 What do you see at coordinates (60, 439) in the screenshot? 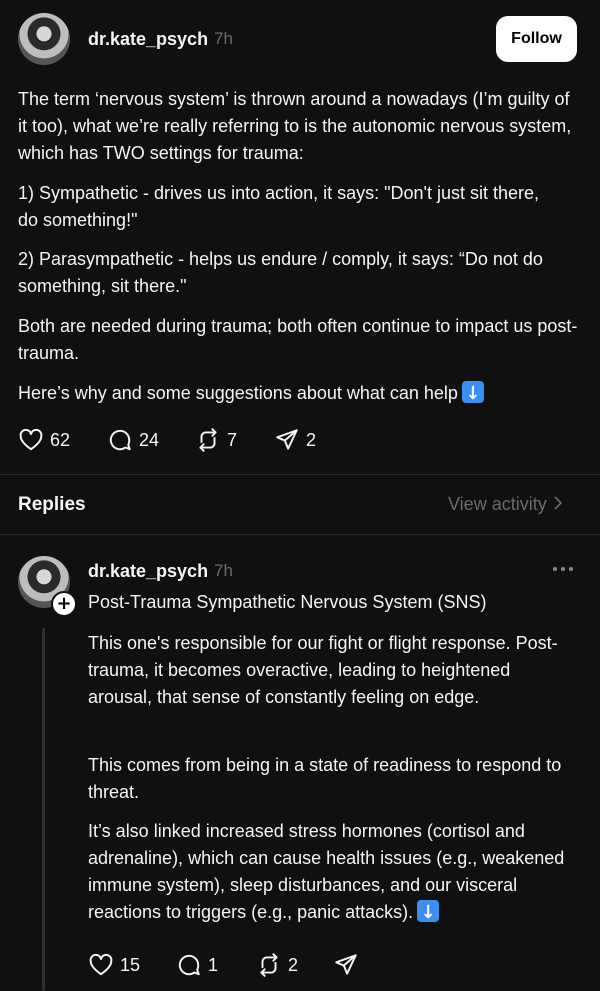
I see `like-count: 62` at bounding box center [60, 439].